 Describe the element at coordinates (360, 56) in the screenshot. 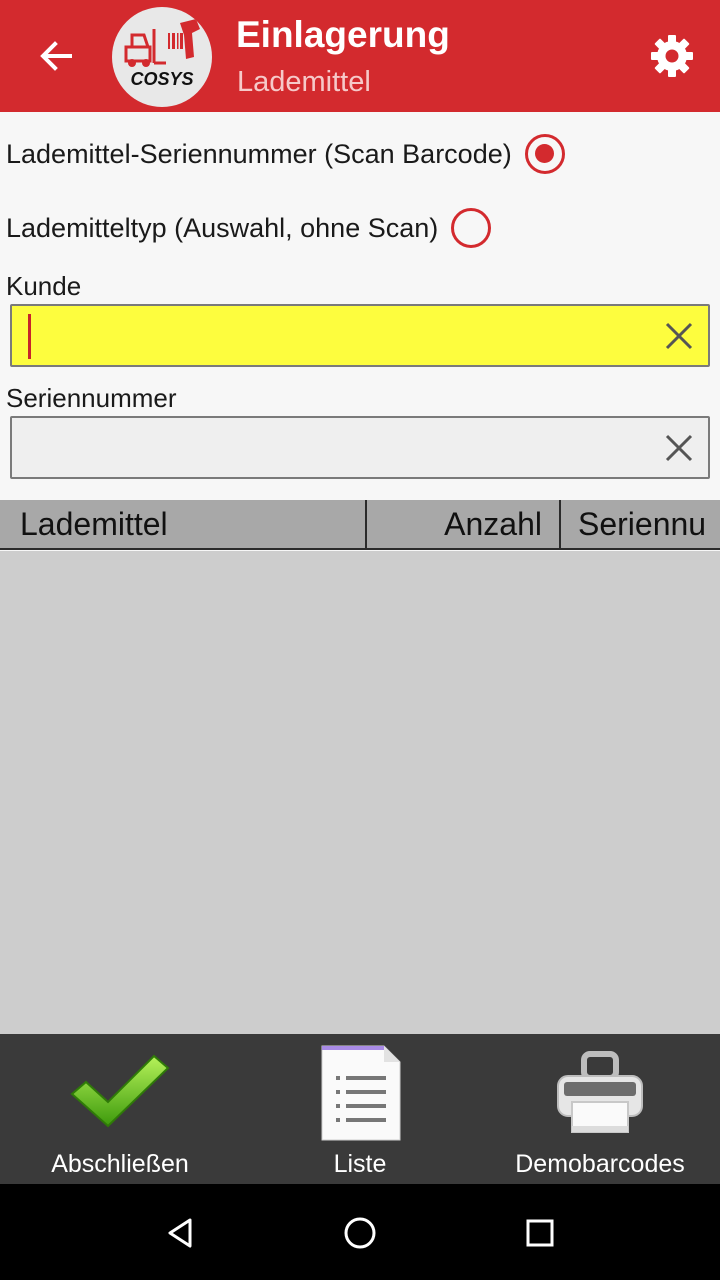

I see `app-bar: COSYS Einlagerung Lademittel` at that location.